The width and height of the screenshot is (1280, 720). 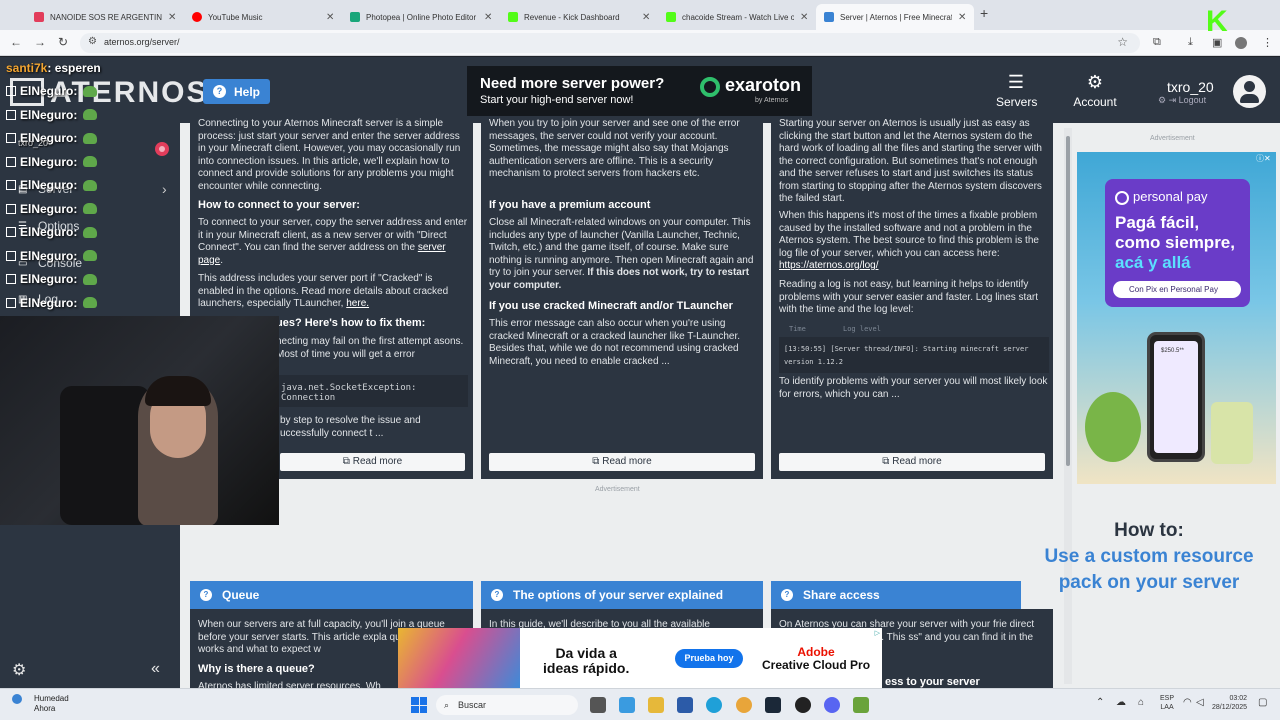 I want to click on edge-icon, so click(x=714, y=705).